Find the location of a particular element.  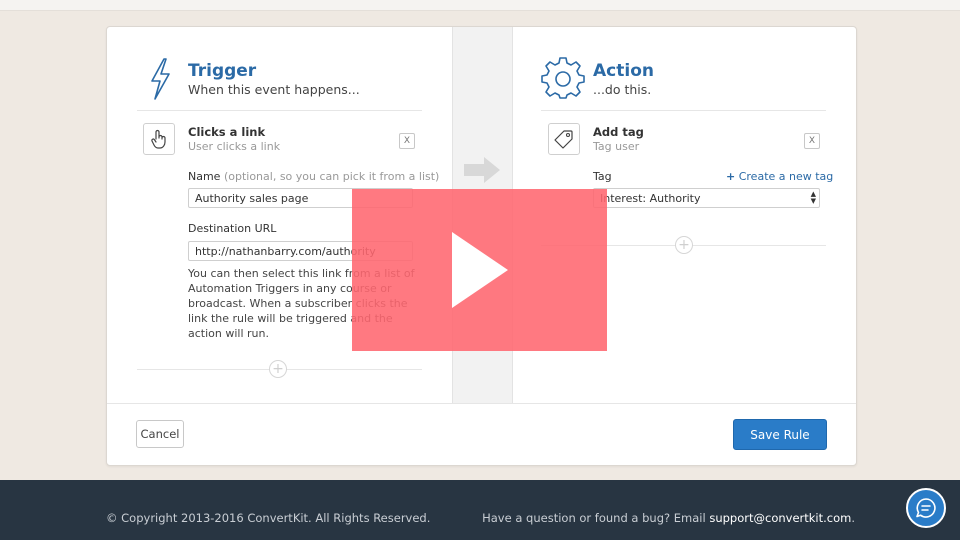

name-label-text: Name is located at coordinates (204, 176).